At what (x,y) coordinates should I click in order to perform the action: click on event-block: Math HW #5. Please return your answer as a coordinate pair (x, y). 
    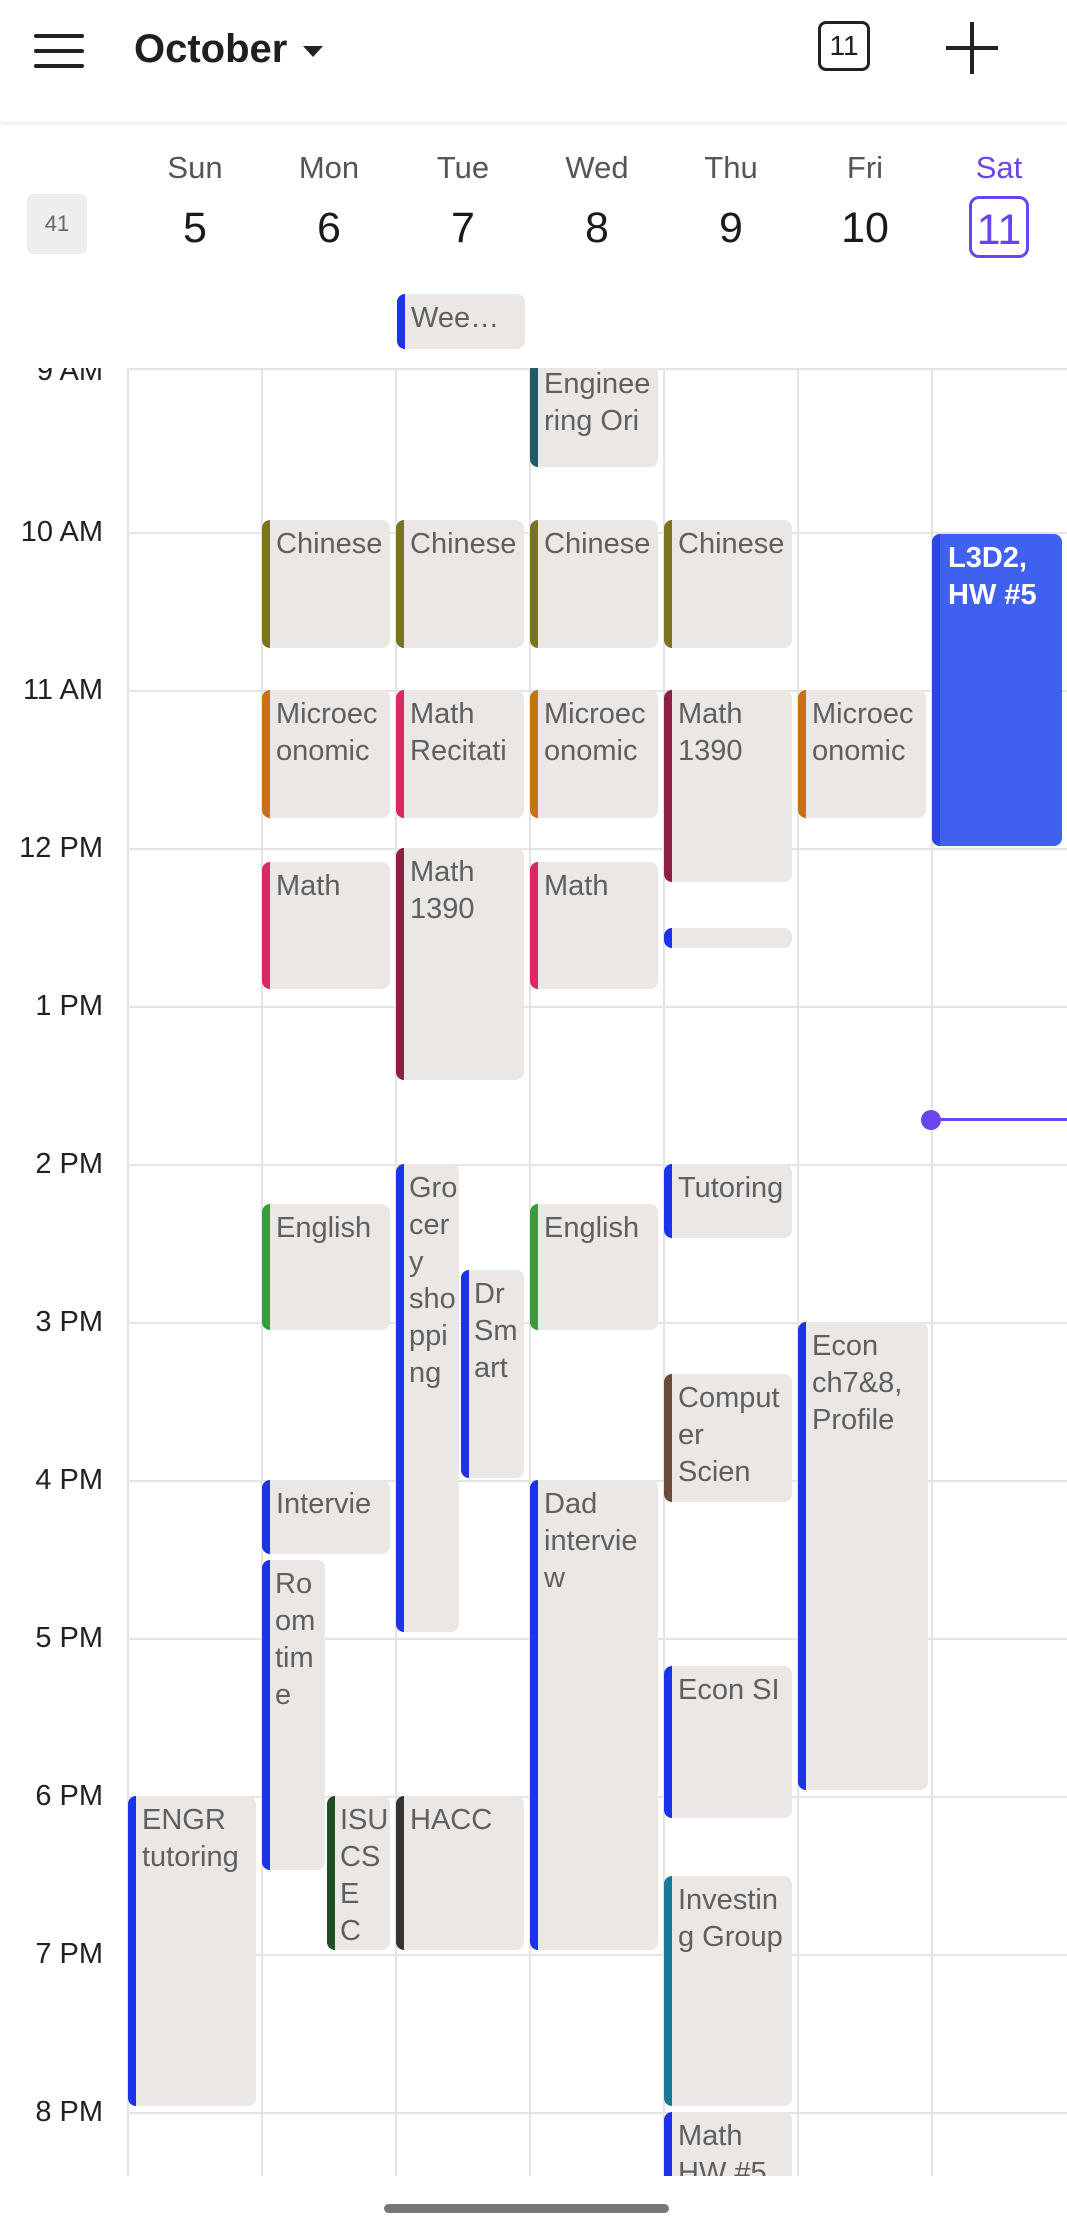
    Looking at the image, I should click on (728, 2144).